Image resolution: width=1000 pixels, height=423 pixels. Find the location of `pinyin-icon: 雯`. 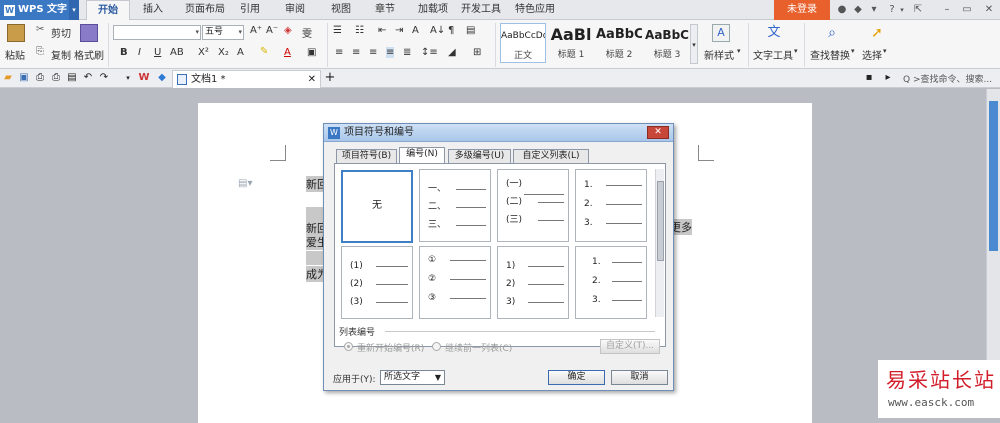

pinyin-icon: 雯 is located at coordinates (307, 32).